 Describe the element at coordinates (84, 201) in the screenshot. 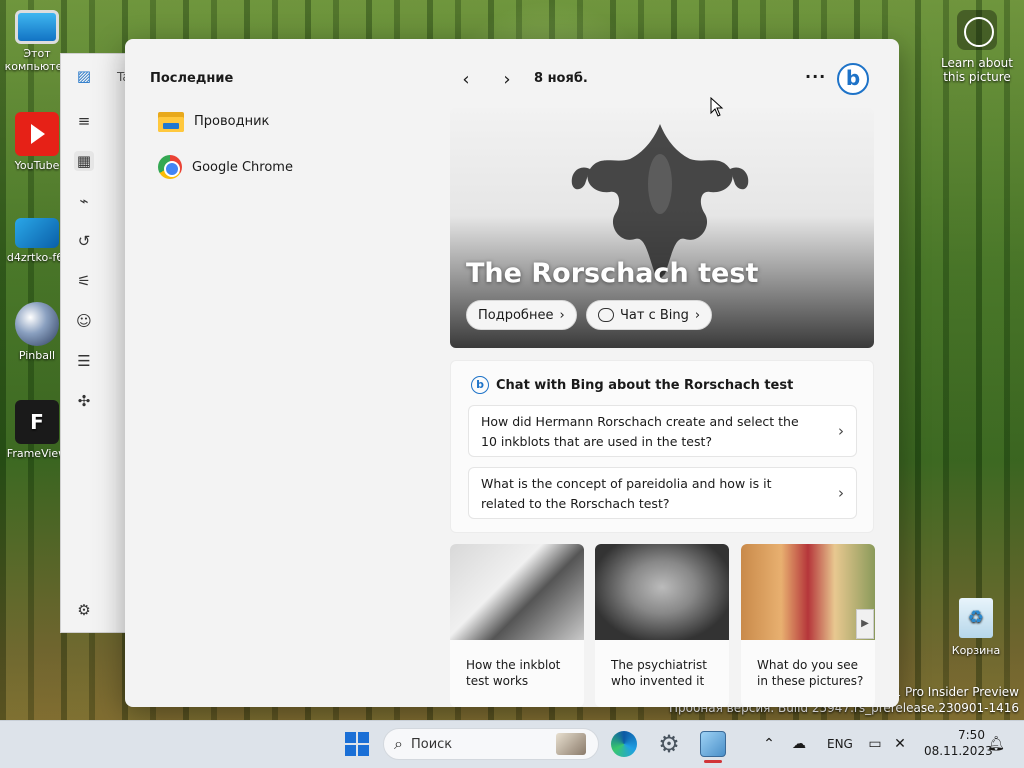

I see `performance-icon: ⌁` at that location.